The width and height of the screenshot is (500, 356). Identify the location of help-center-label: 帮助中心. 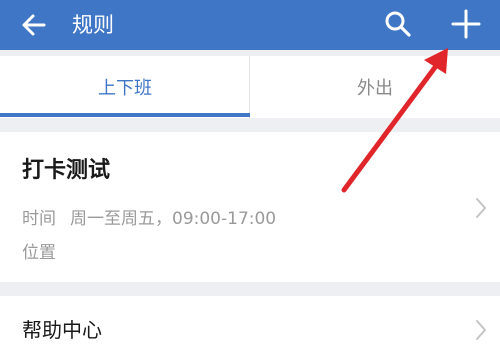
(62, 330).